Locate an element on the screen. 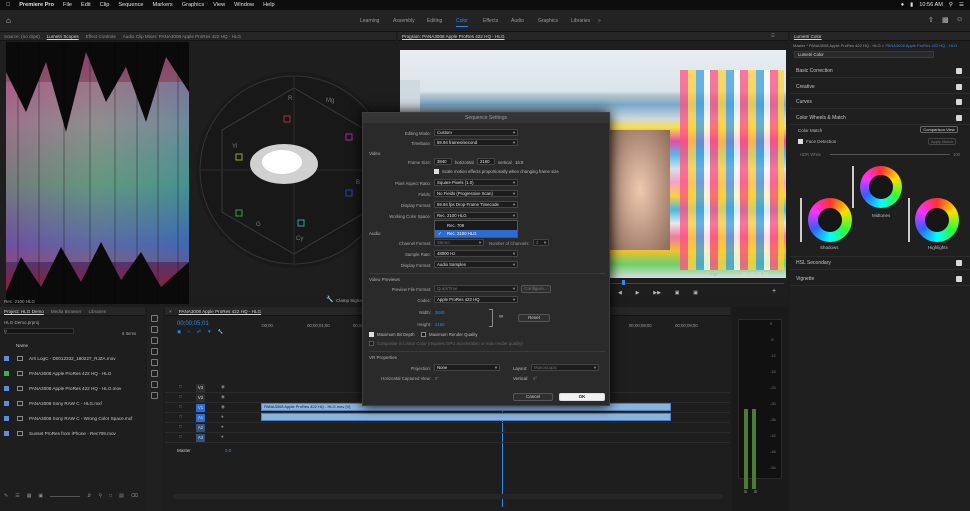 Image resolution: width=970 pixels, height=511 pixels. highlights-slider is located at coordinates (909, 220).